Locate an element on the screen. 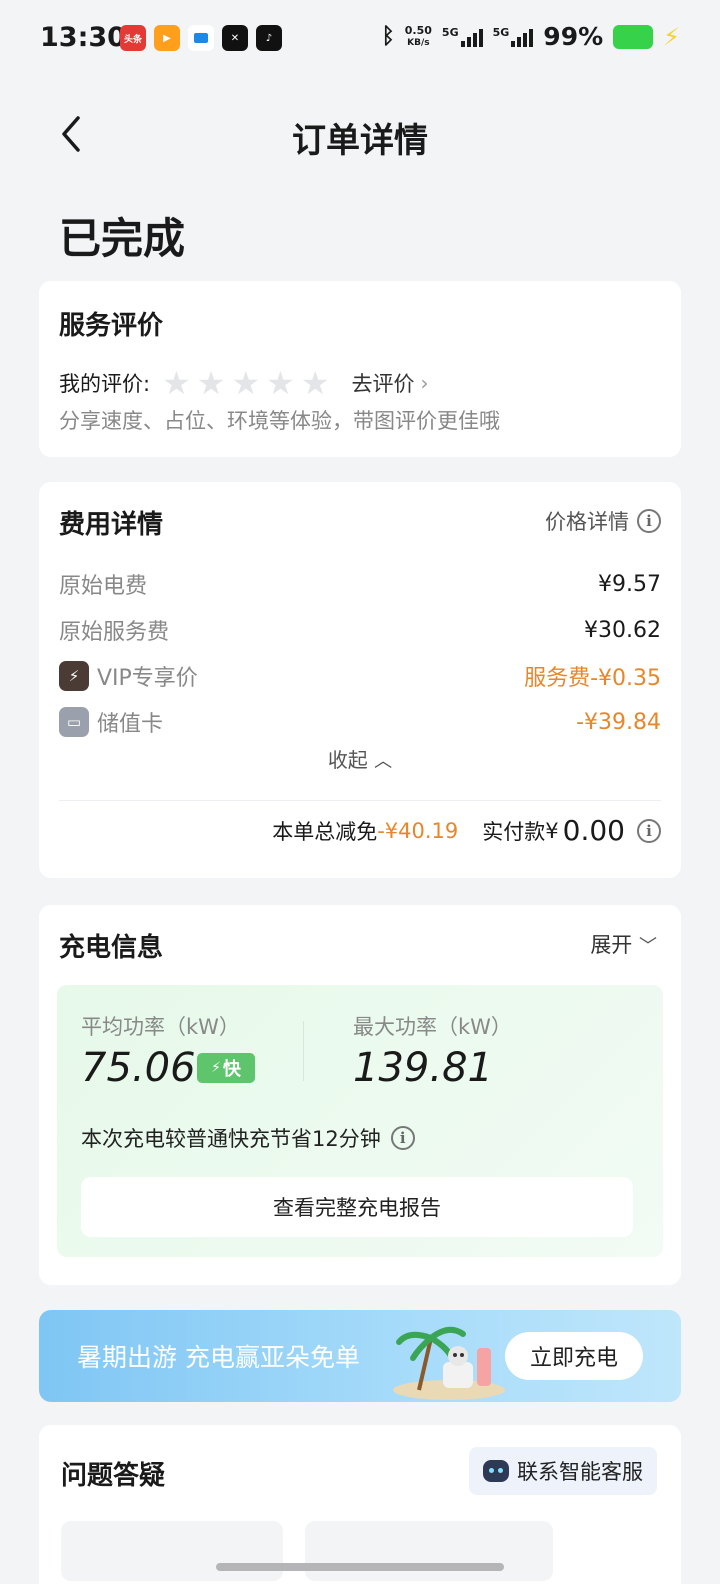 This screenshot has height=1584, width=720. max-power-label: 最大功率（kW） is located at coordinates (432, 1027).